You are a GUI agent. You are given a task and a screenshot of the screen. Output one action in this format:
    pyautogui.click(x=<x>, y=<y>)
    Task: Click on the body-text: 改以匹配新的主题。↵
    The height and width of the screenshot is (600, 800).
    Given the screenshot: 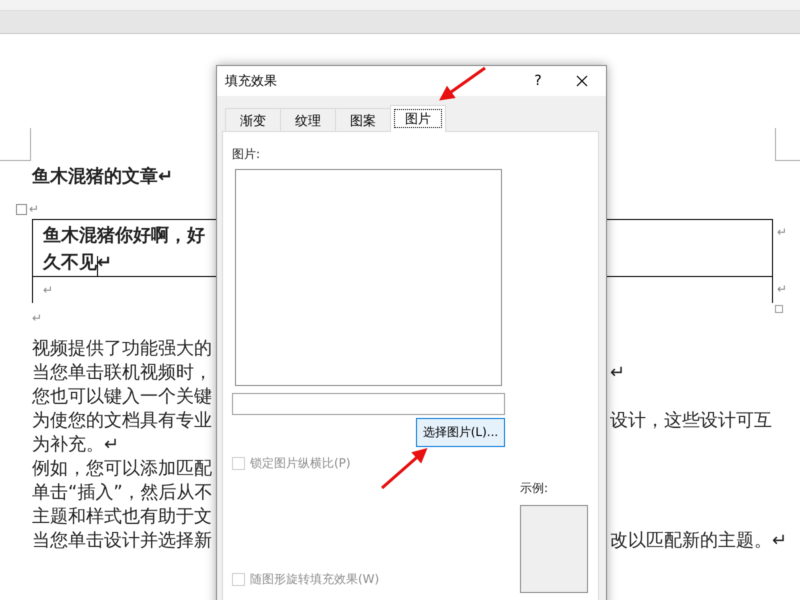 What is the action you would take?
    pyautogui.click(x=699, y=541)
    